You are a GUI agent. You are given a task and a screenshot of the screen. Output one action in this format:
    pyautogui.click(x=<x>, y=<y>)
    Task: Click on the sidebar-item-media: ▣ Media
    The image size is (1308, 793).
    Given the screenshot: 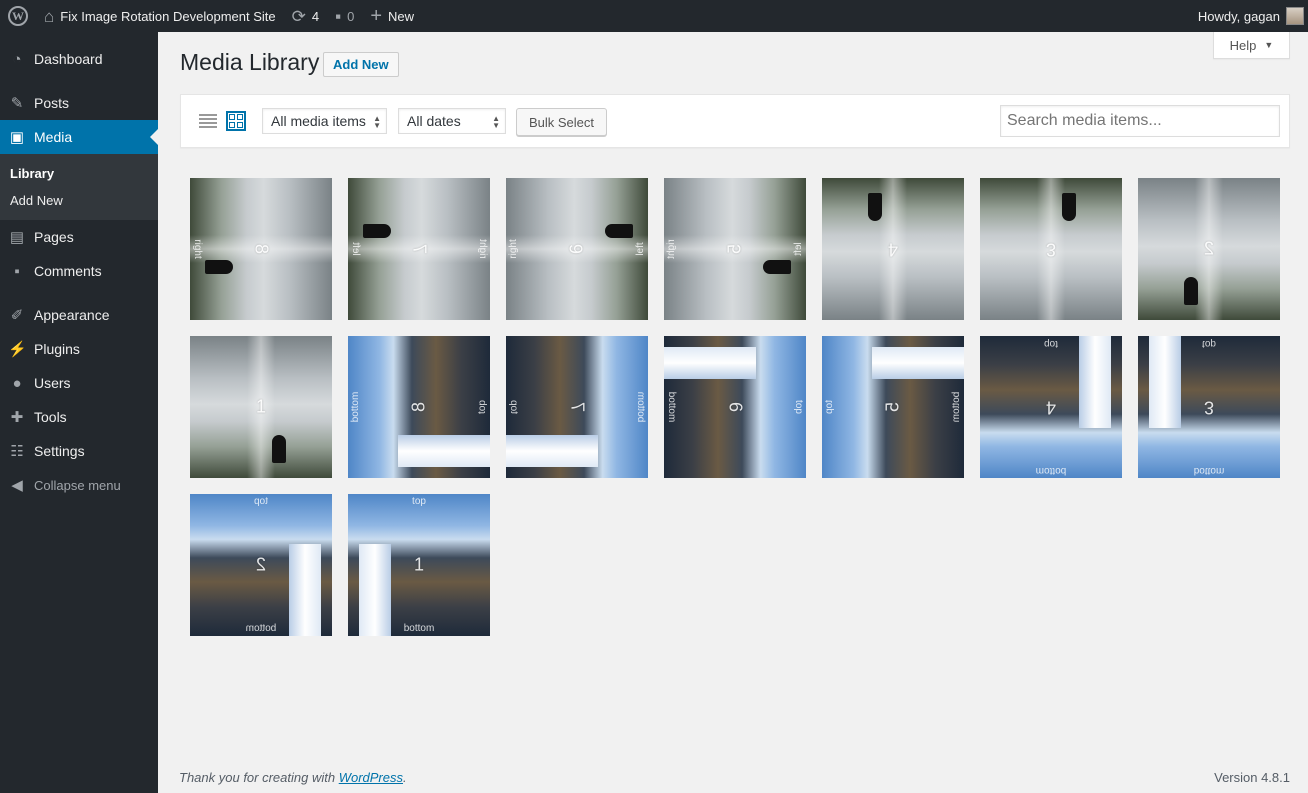 What is the action you would take?
    pyautogui.click(x=79, y=137)
    